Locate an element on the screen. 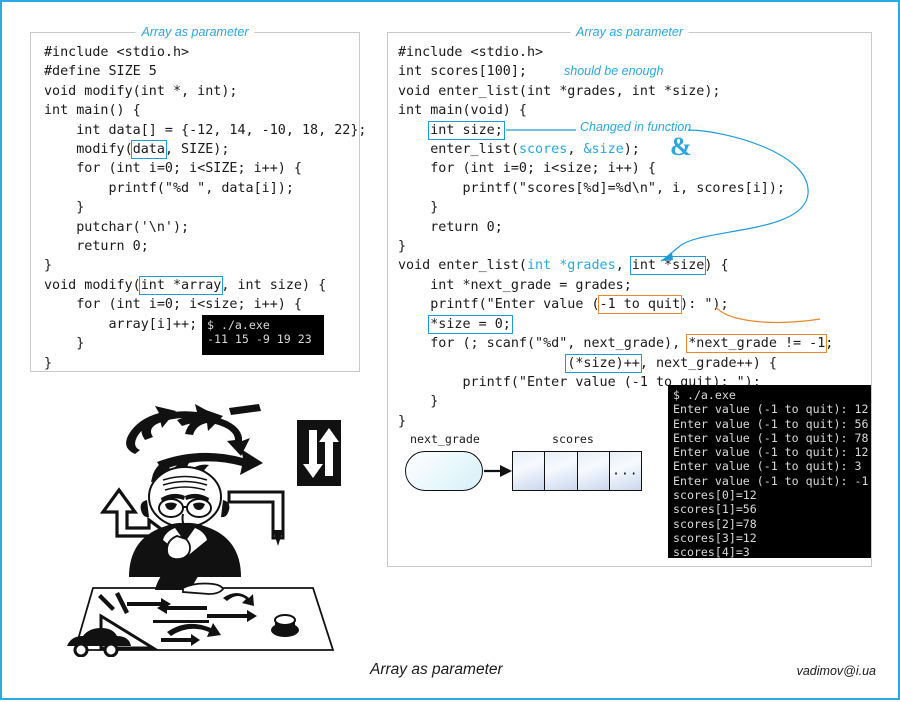  code-line: int data[] = {-12, 14, -10, 18, 22}; is located at coordinates (205, 130).